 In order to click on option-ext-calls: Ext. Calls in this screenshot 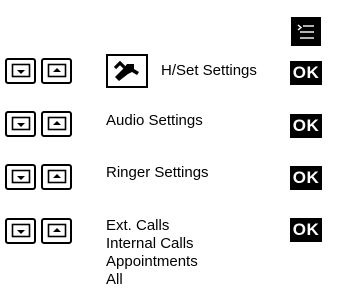, I will do `click(138, 225)`.